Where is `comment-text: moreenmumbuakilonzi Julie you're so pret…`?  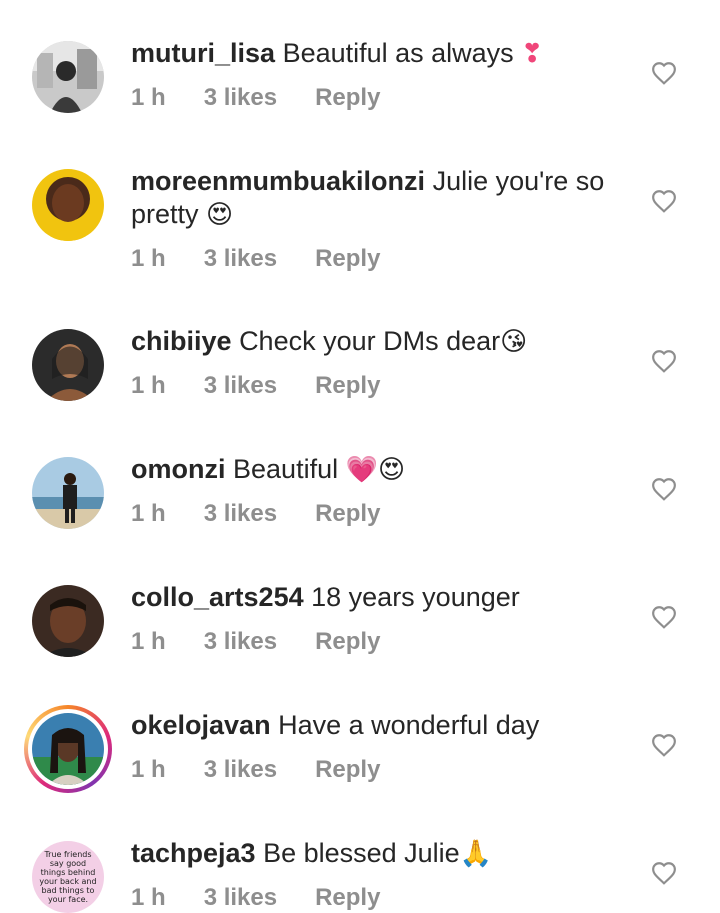 comment-text: moreenmumbuakilonzi Julie you're so pret… is located at coordinates (381, 198).